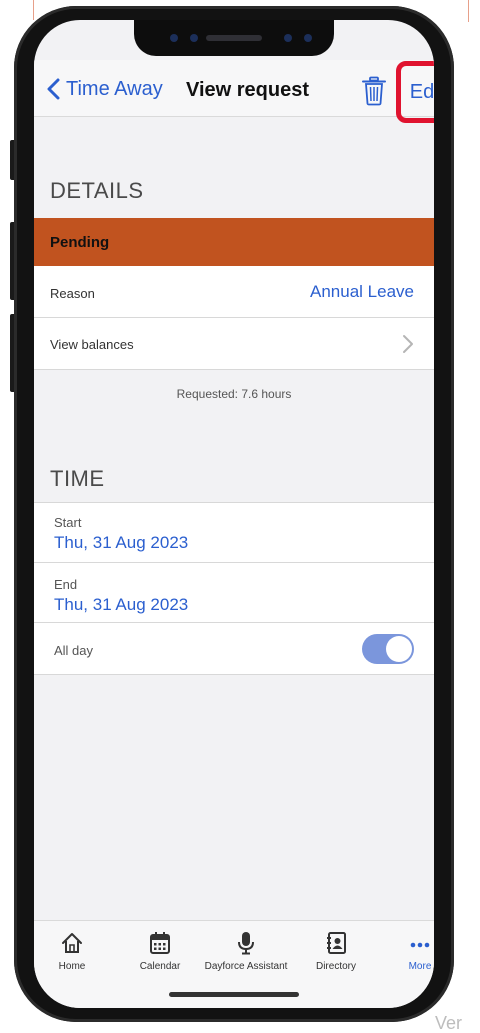 This screenshot has height=1033, width=480. I want to click on back-button: Time Away, so click(104, 89).